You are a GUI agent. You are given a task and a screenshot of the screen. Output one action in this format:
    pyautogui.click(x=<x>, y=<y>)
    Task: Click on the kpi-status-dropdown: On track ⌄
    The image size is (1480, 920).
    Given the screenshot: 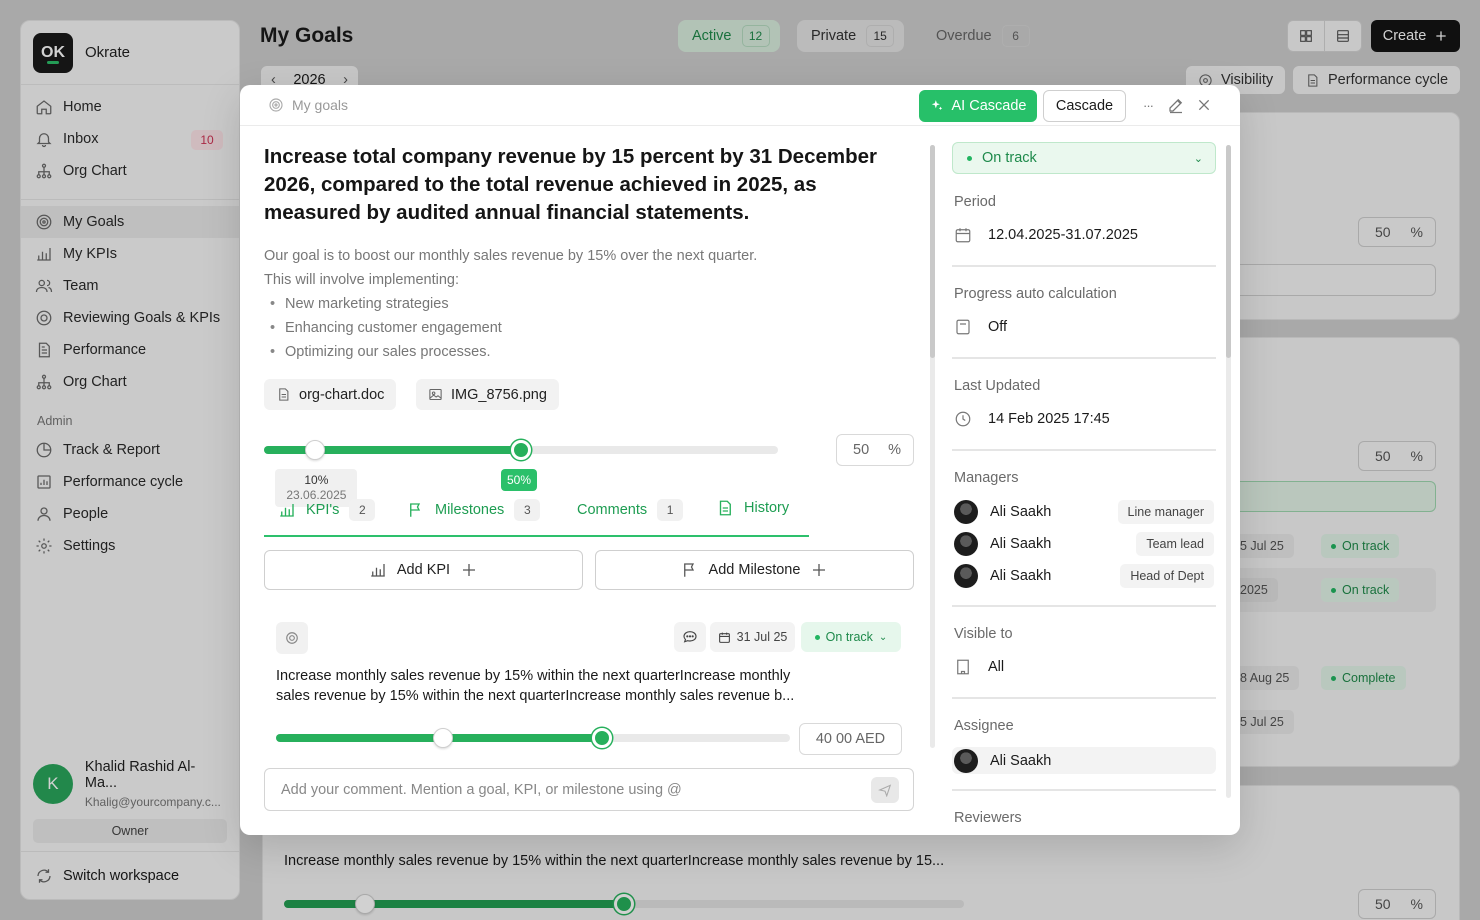 What is the action you would take?
    pyautogui.click(x=851, y=637)
    